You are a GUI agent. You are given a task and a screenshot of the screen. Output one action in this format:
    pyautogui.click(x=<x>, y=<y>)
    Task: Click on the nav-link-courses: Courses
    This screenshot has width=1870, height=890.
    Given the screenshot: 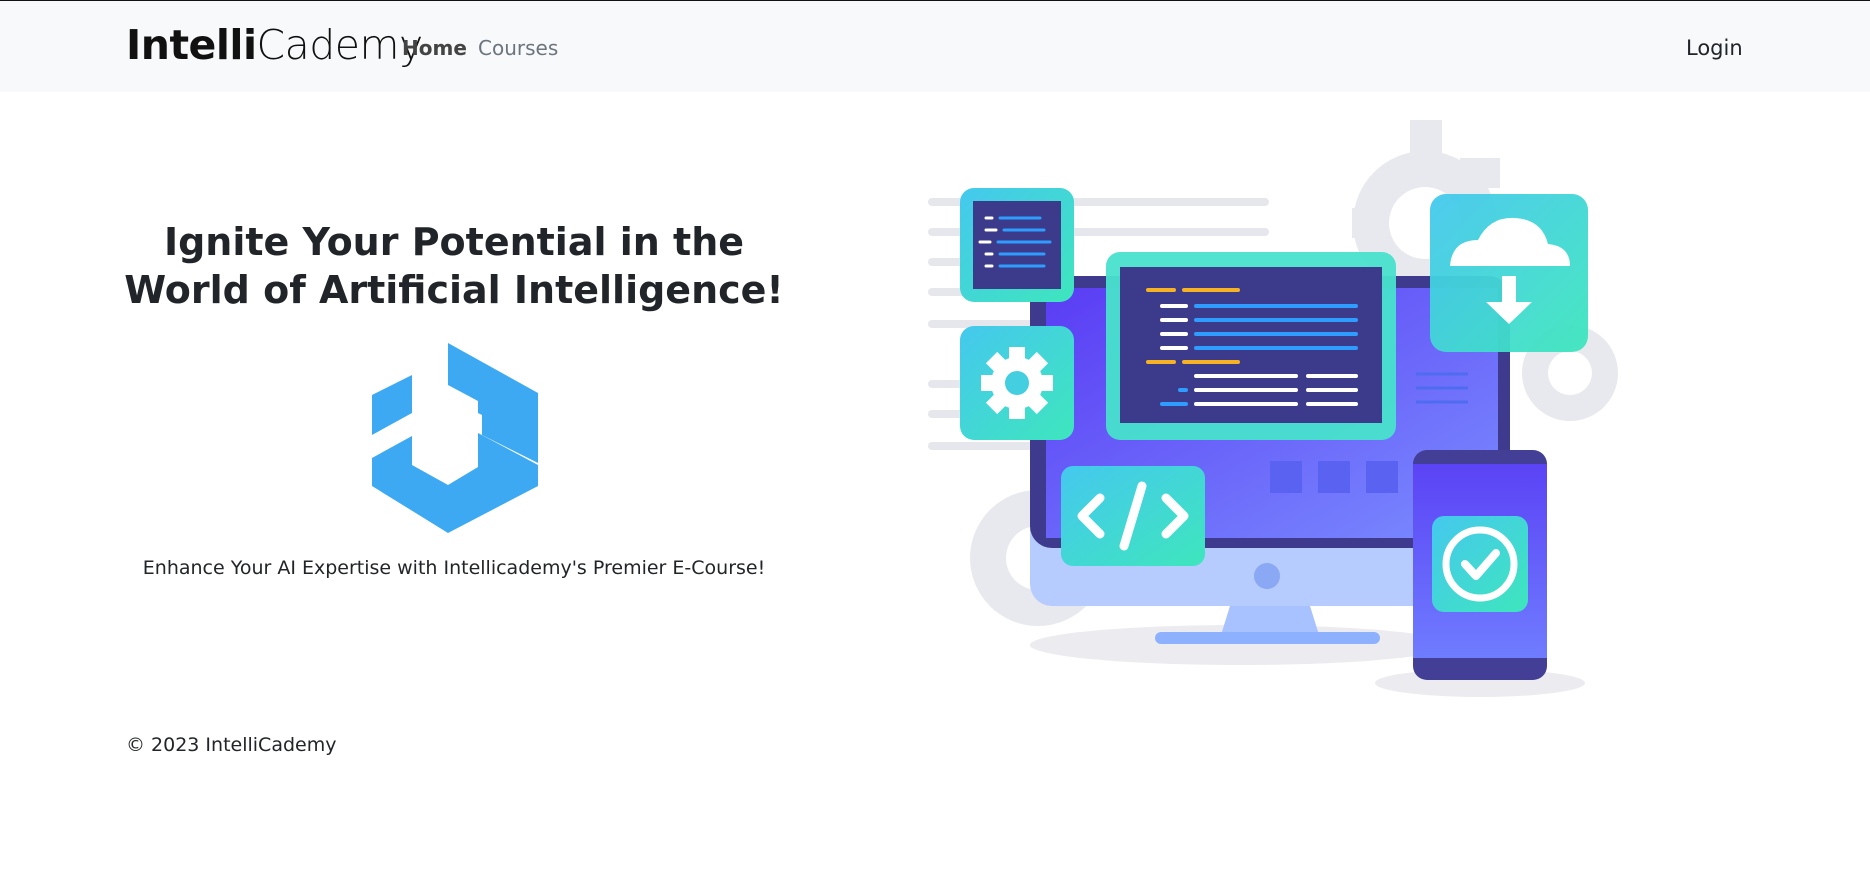 What is the action you would take?
    pyautogui.click(x=518, y=48)
    